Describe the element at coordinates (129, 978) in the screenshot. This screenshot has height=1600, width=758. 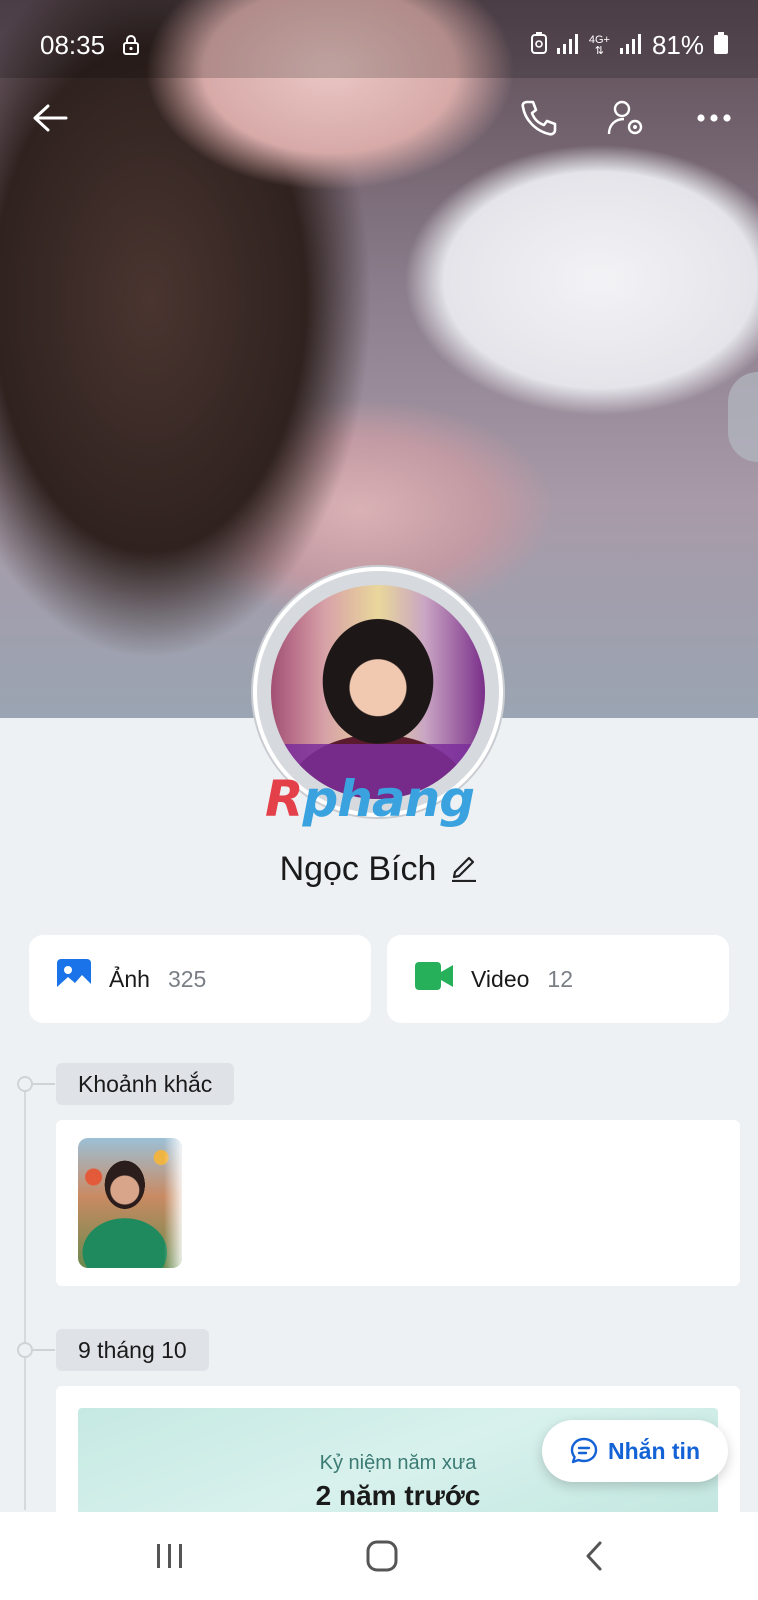
I see `photos-label: Ảnh` at that location.